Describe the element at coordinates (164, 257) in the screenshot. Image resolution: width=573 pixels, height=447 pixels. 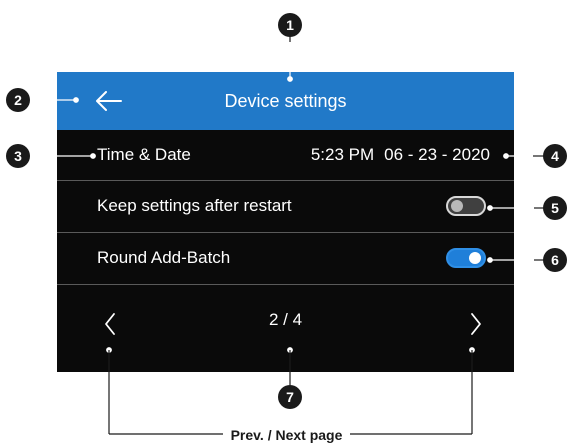
I see `round-add-batch-label: Round Add-Batch` at that location.